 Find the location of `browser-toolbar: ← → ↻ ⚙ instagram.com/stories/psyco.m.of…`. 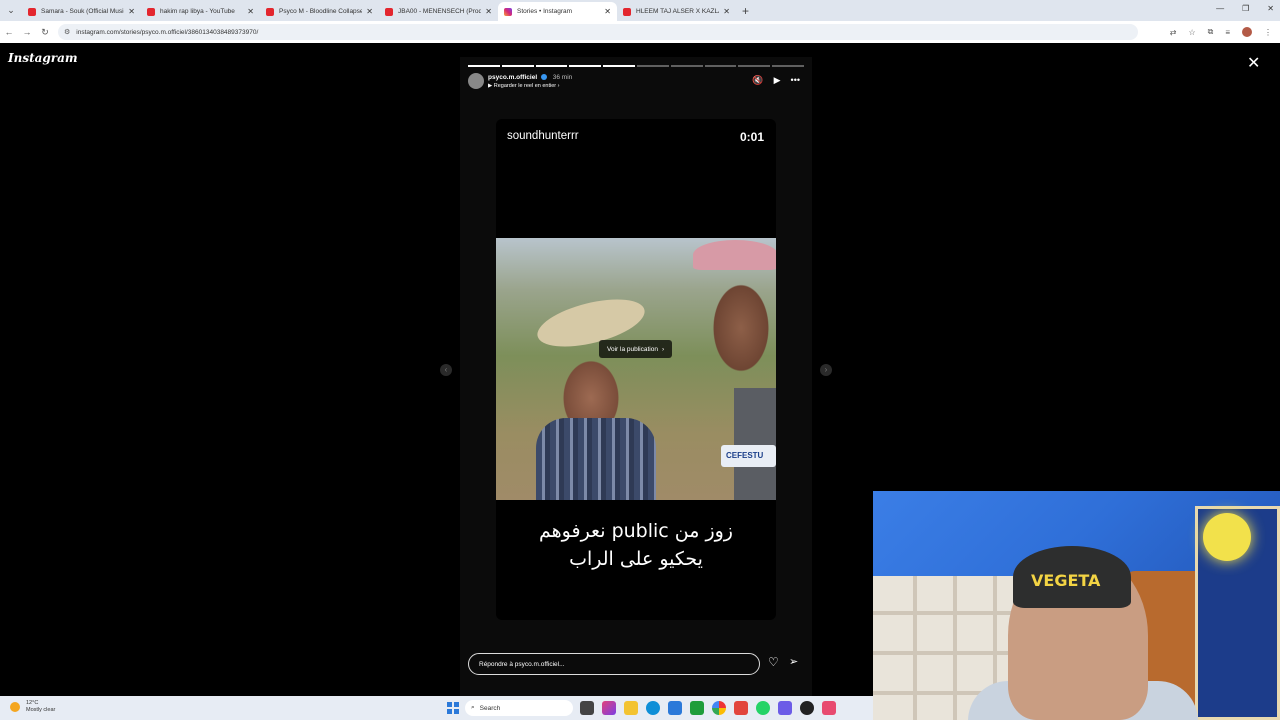

browser-toolbar: ← → ↻ ⚙ instagram.com/stories/psyco.m.of… is located at coordinates (640, 32).